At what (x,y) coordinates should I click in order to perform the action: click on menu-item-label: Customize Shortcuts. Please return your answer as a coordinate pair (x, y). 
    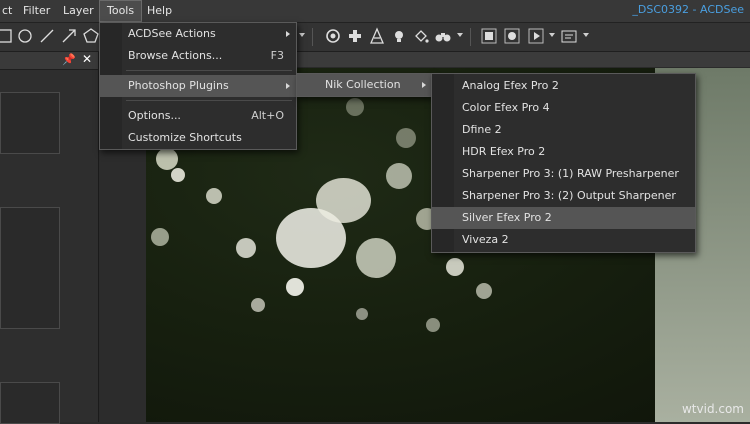
    Looking at the image, I should click on (185, 137).